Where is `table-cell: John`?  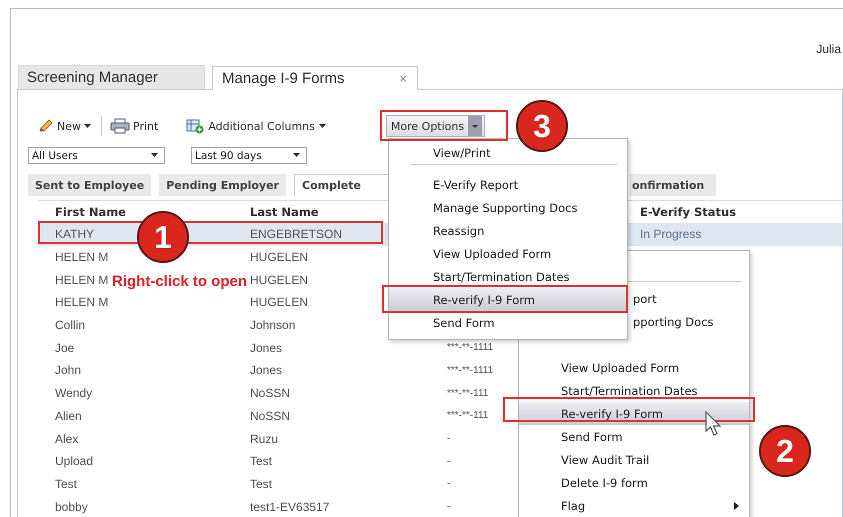 table-cell: John is located at coordinates (68, 370).